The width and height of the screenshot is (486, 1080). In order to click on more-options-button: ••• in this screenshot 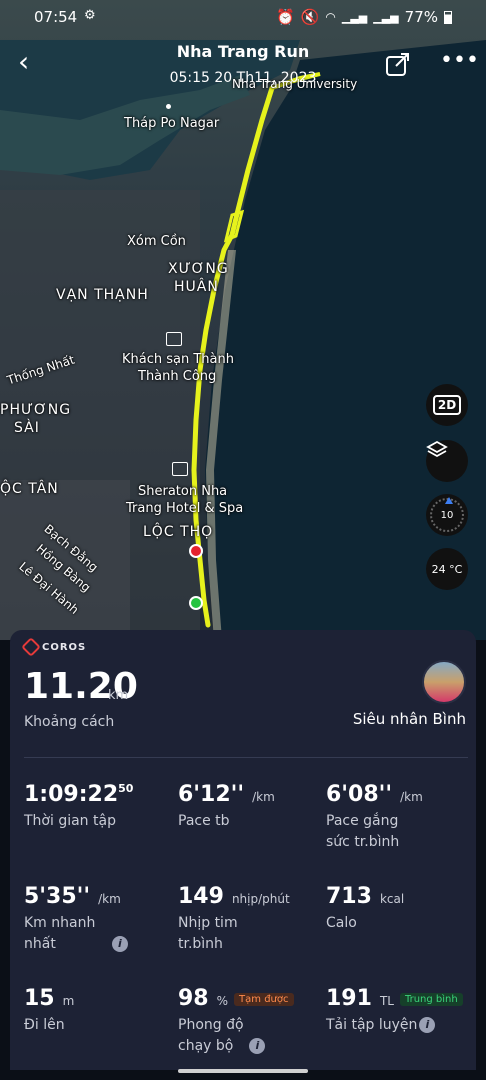, I will do `click(459, 64)`.